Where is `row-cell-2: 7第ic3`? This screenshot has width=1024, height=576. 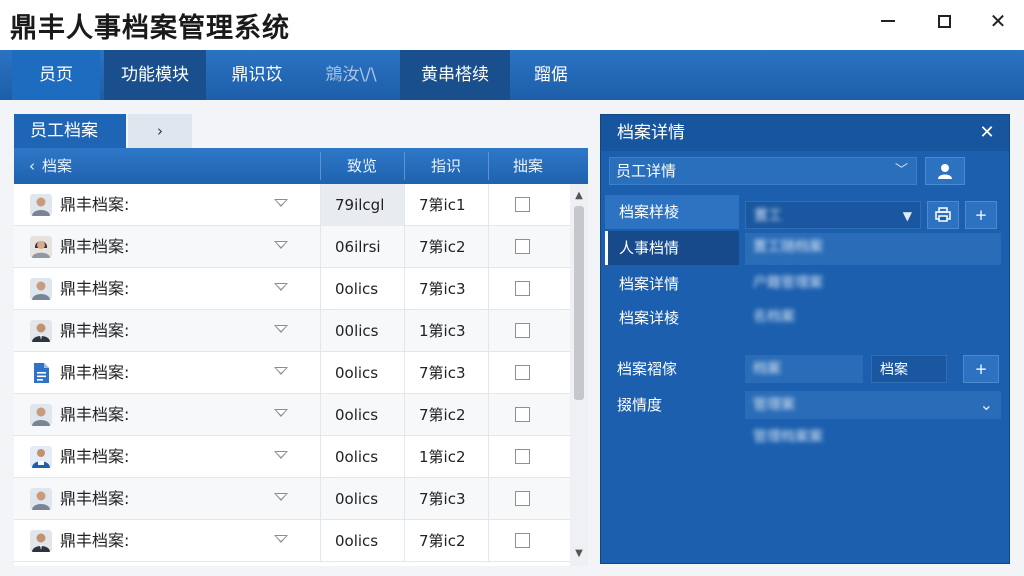
row-cell-2: 7第ic3 is located at coordinates (446, 499).